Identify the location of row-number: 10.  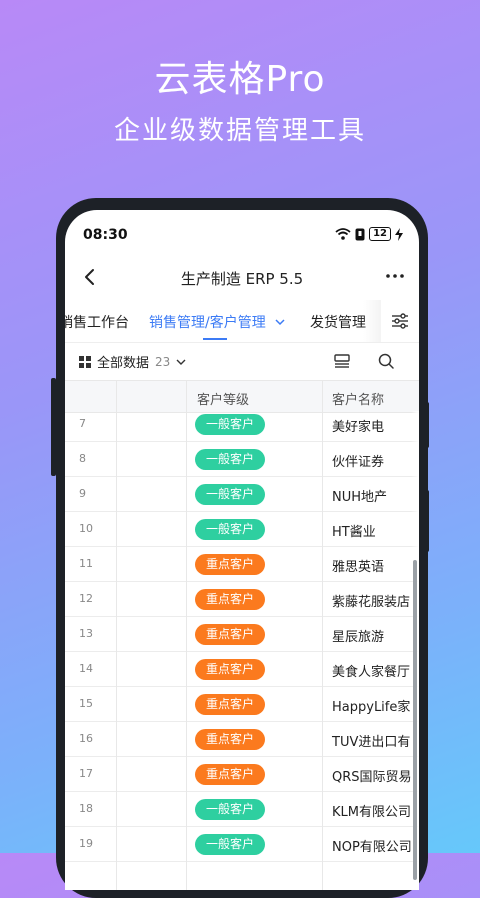
(86, 528).